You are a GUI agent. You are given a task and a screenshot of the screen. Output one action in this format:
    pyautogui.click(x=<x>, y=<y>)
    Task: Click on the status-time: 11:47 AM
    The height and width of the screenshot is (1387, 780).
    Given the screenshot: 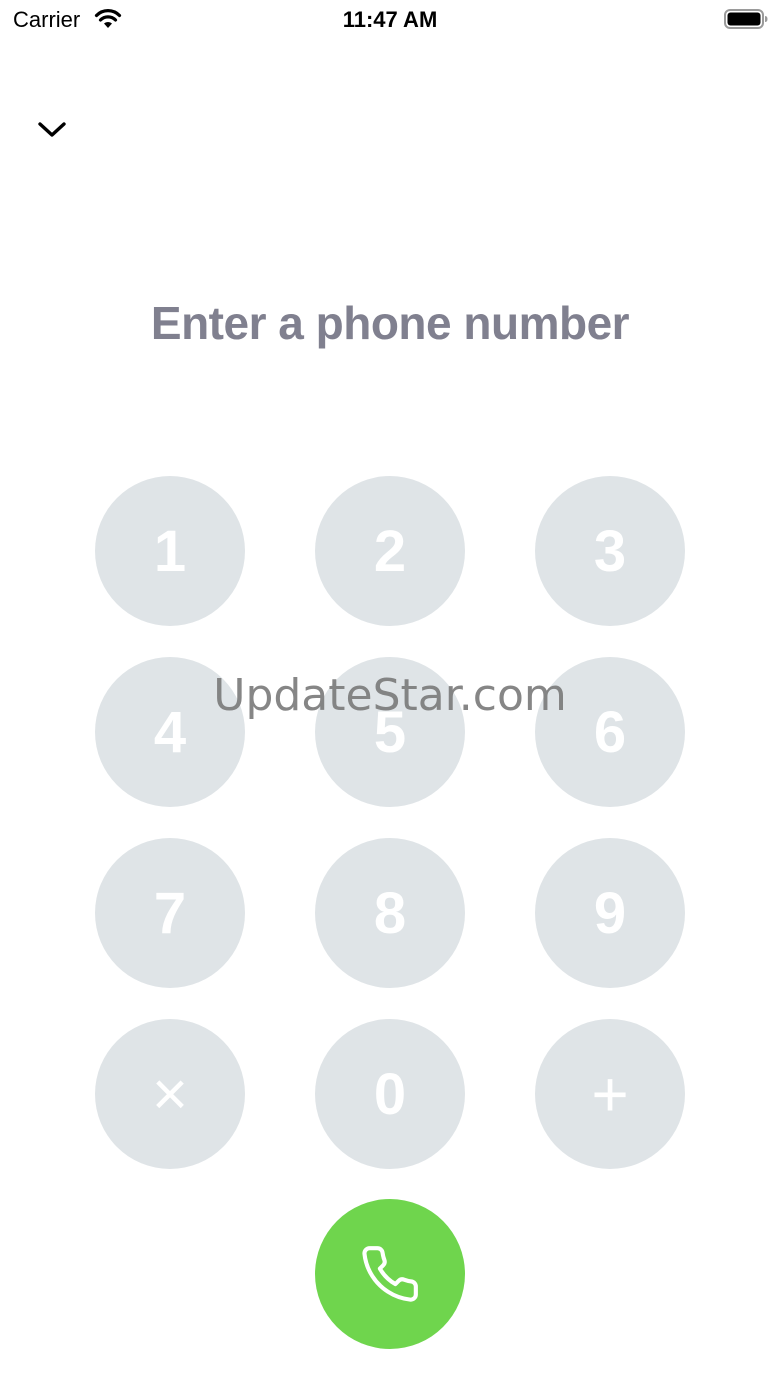 What is the action you would take?
    pyautogui.click(x=390, y=19)
    